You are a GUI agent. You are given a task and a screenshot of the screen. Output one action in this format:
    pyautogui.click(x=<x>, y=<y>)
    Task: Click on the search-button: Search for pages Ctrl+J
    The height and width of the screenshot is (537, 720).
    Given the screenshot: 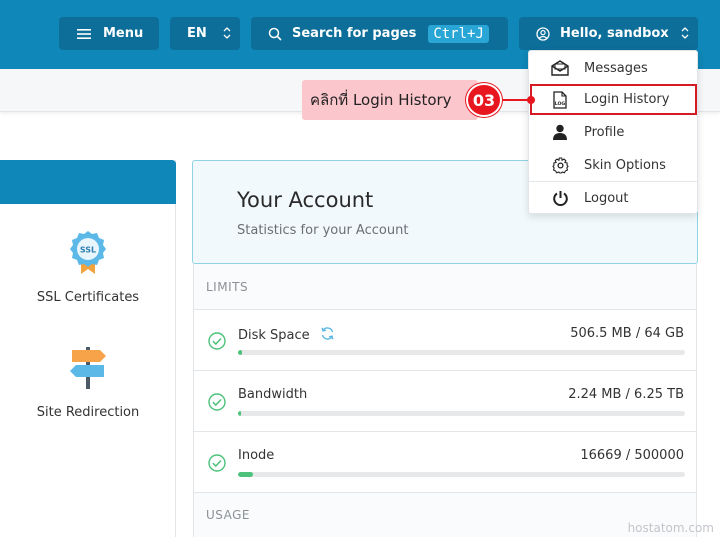 What is the action you would take?
    pyautogui.click(x=379, y=33)
    